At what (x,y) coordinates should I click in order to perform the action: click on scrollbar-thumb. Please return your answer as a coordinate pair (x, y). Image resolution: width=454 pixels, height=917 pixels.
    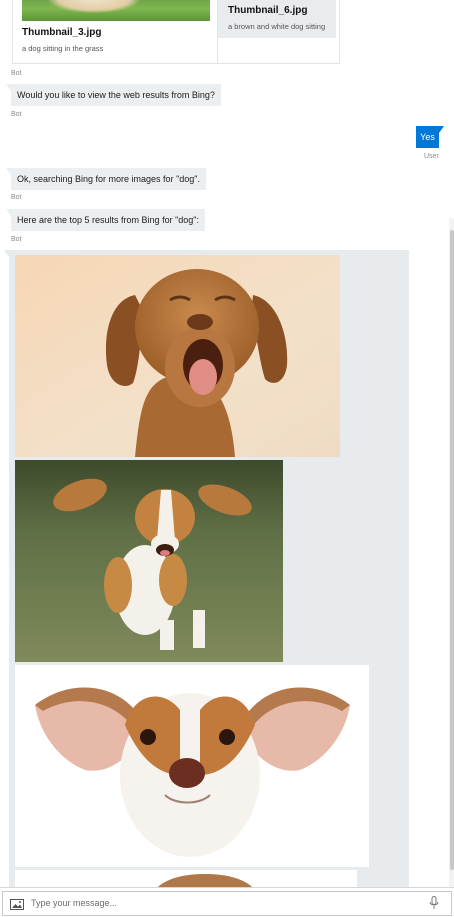
    Looking at the image, I should click on (452, 550).